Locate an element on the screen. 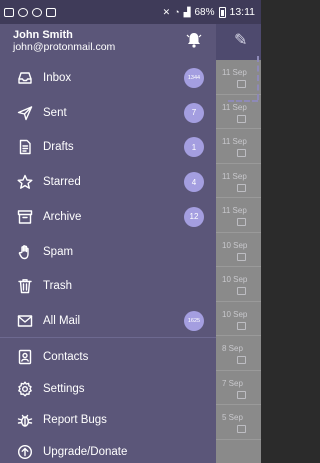 The height and width of the screenshot is (463, 320). menu-item-contacts: Contacts is located at coordinates (108, 357).